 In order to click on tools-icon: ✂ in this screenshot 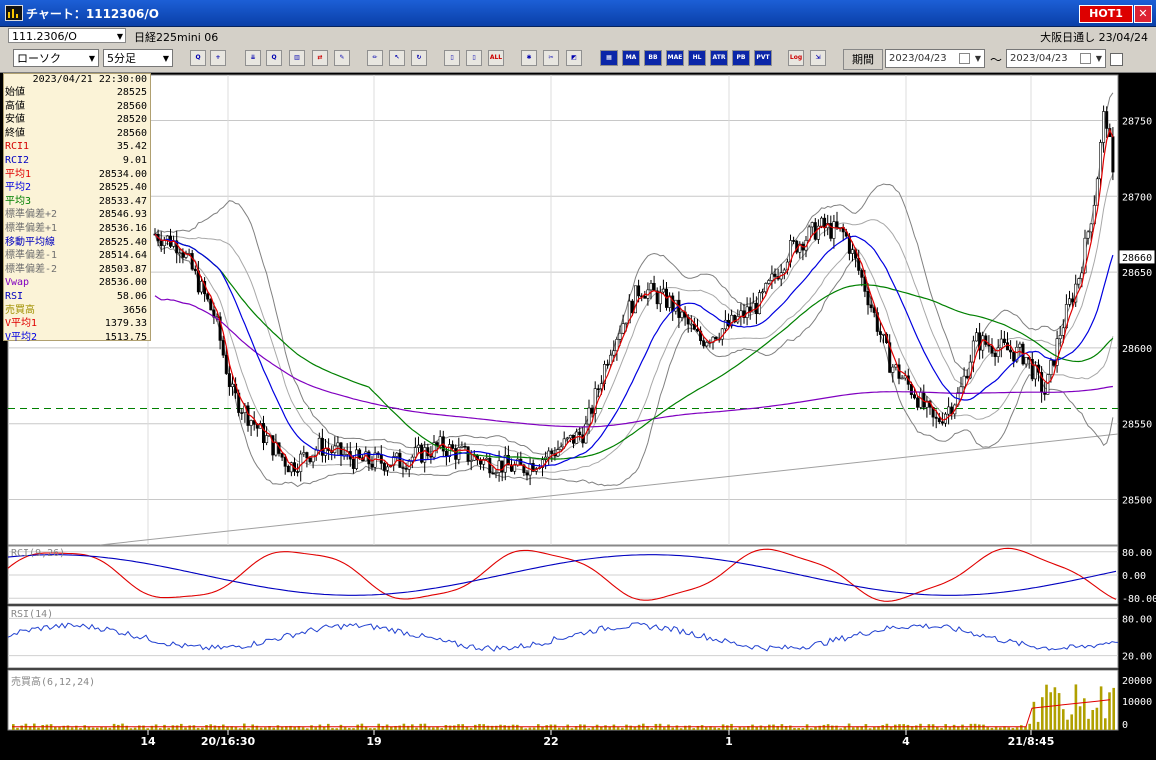, I will do `click(551, 58)`.